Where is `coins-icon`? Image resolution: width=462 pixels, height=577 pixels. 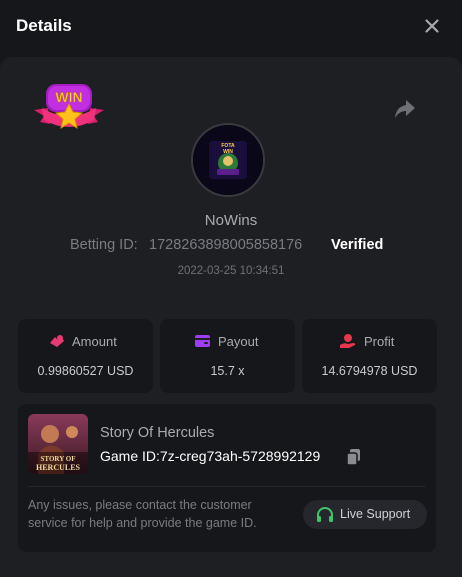
coins-icon is located at coordinates (57, 341).